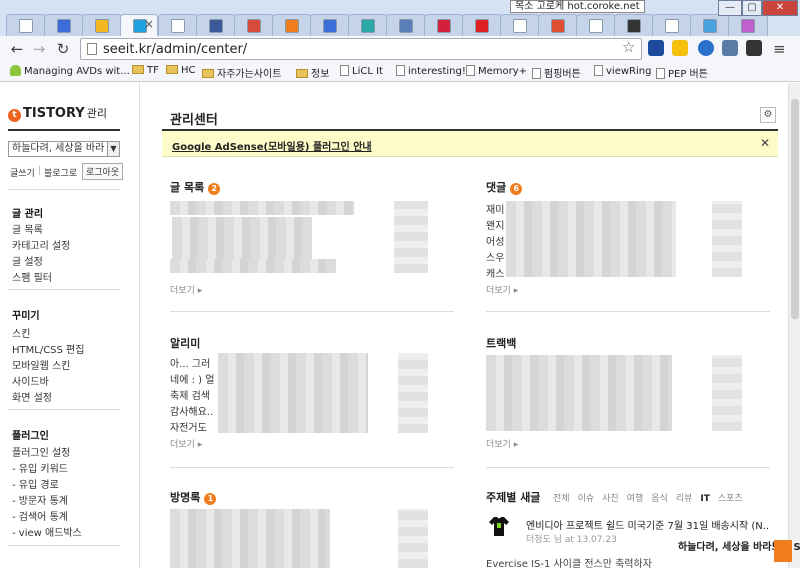 The image size is (800, 570). What do you see at coordinates (63, 49) in the screenshot?
I see `reload-button: ↻` at bounding box center [63, 49].